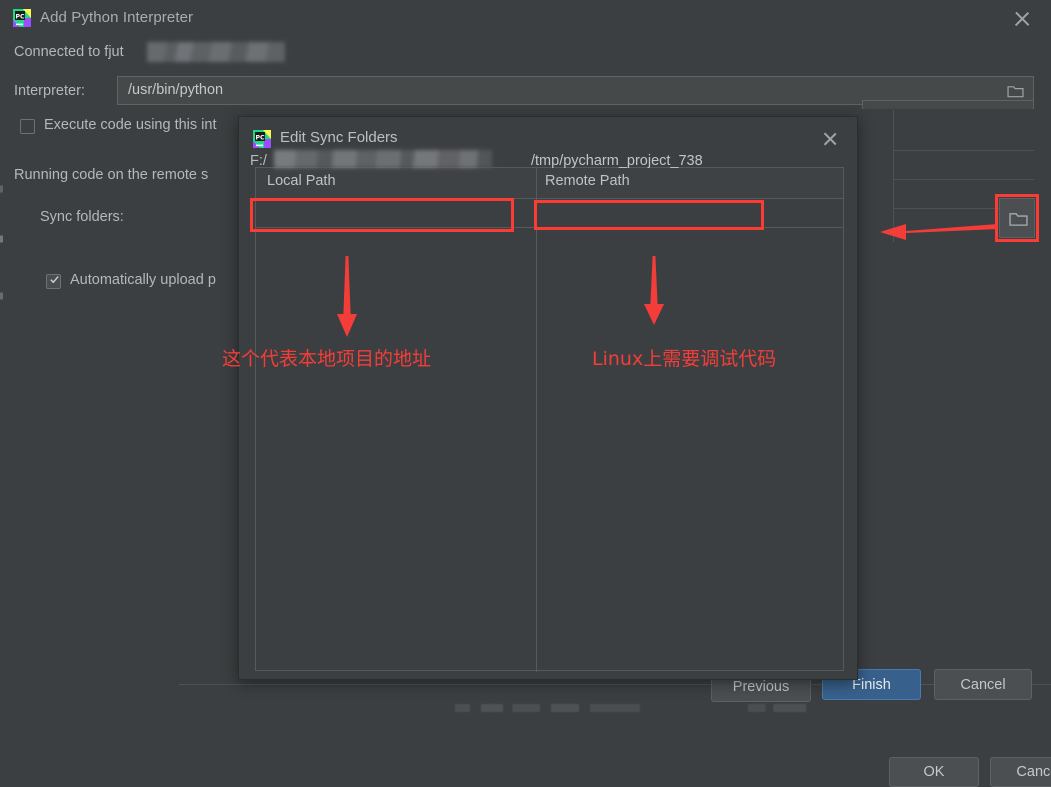  I want to click on column-header-local-path: Local Path, so click(301, 181).